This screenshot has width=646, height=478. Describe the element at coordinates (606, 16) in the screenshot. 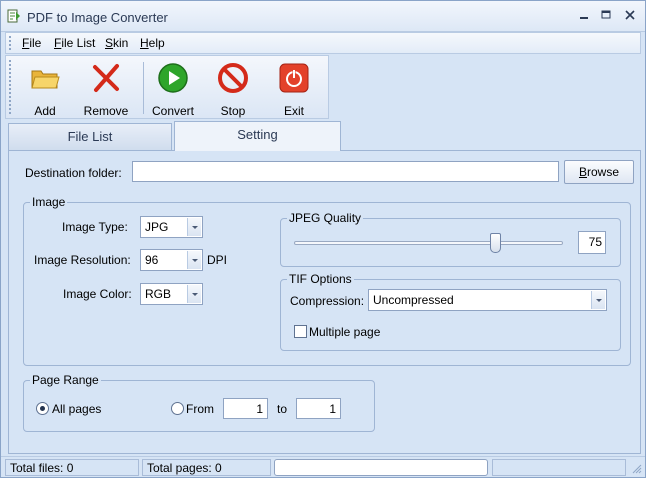

I see `maximize-icon` at that location.